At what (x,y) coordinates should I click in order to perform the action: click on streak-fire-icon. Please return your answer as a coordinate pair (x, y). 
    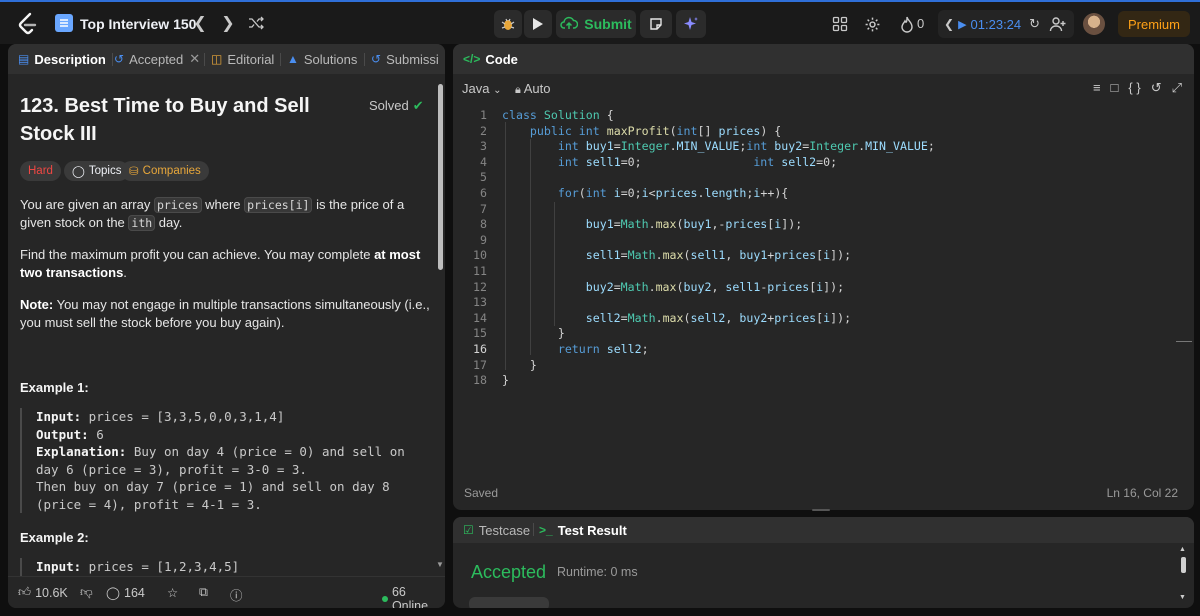
    Looking at the image, I should click on (907, 24).